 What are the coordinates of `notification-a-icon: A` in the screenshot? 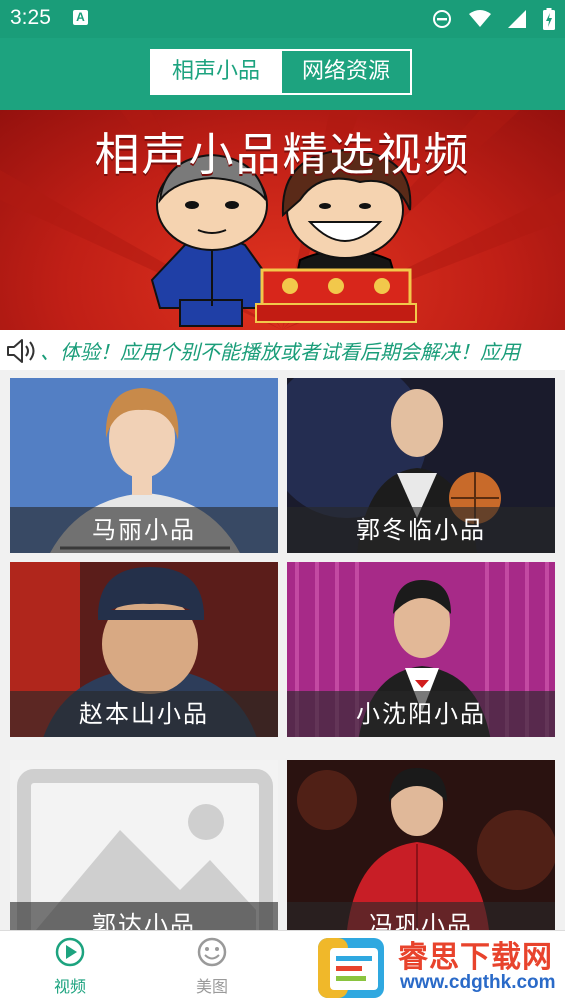 It's located at (80, 17).